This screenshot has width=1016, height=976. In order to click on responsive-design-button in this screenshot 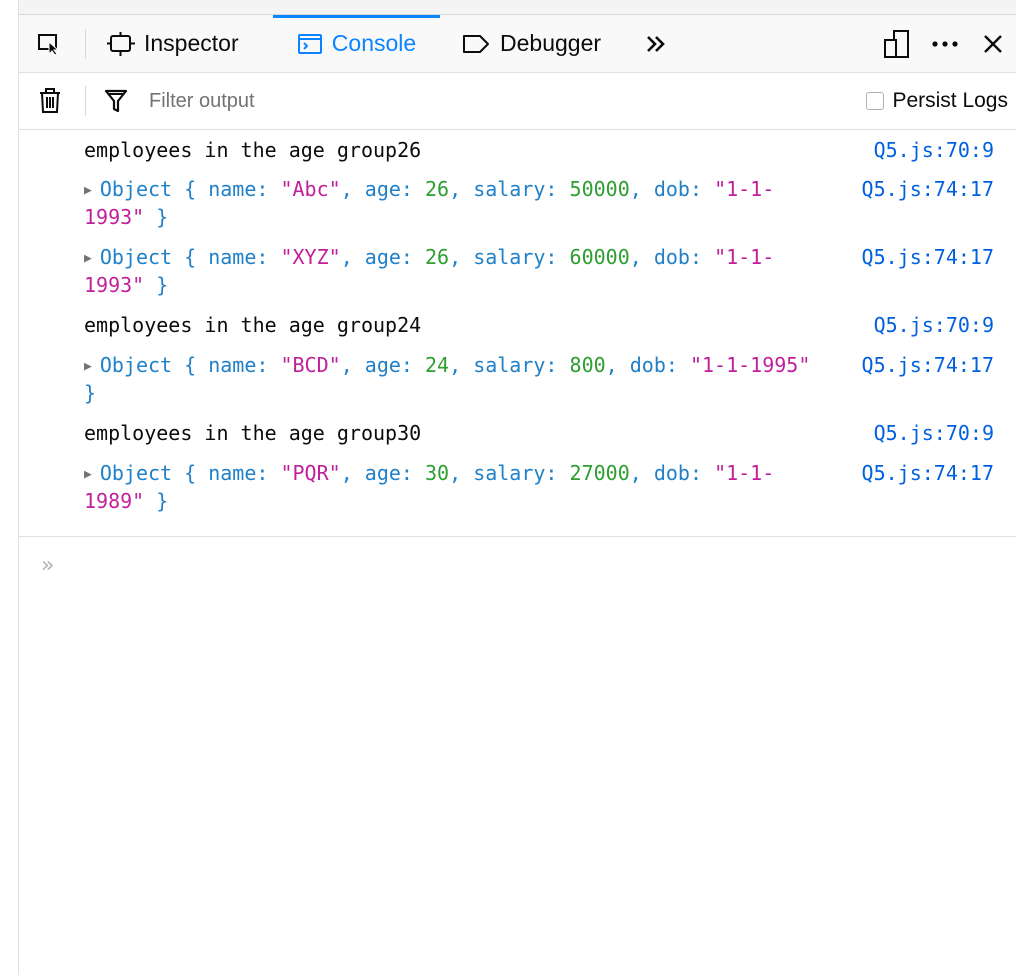, I will do `click(897, 44)`.